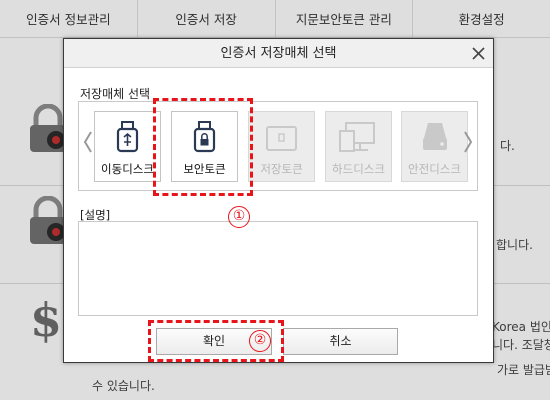  What do you see at coordinates (478, 53) in the screenshot?
I see `close-icon` at bounding box center [478, 53].